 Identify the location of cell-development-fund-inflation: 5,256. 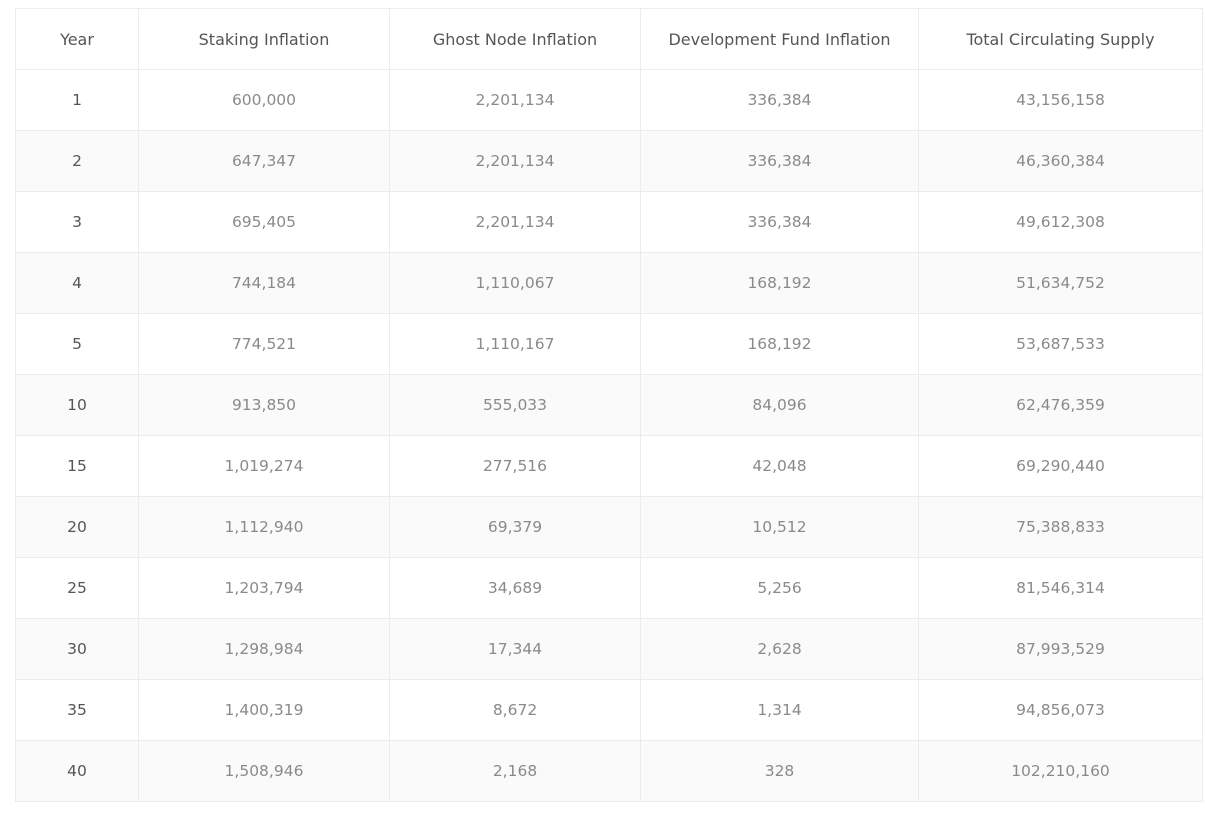
(779, 588).